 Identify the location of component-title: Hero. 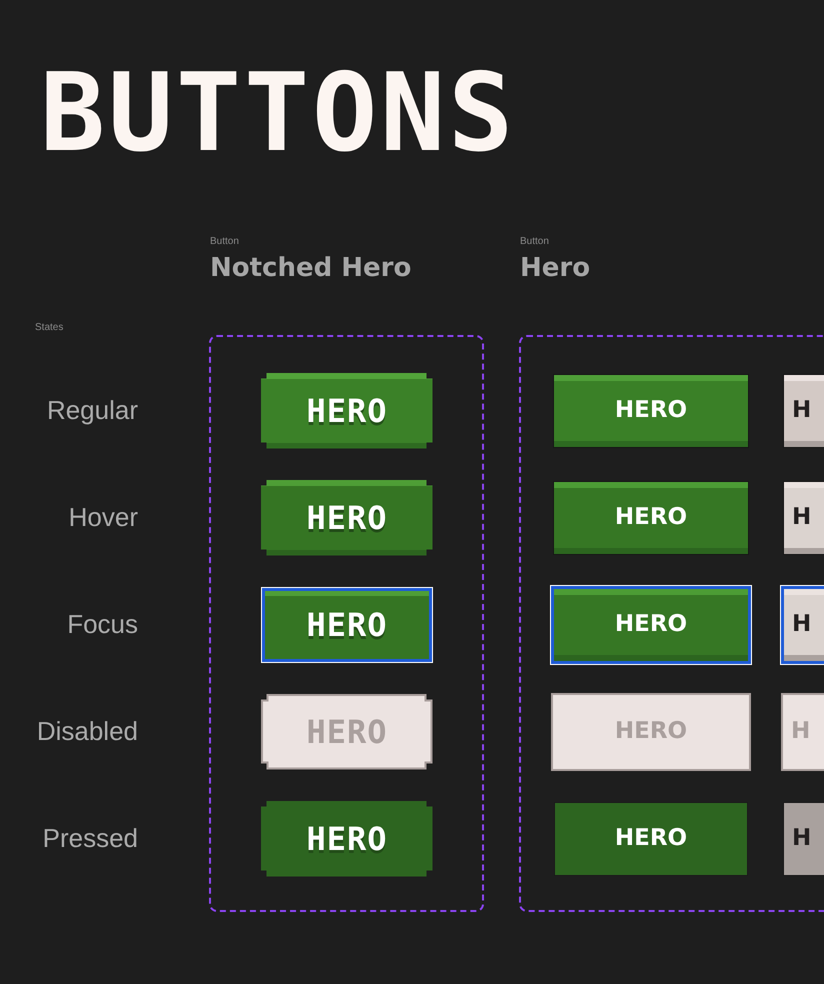
(555, 268).